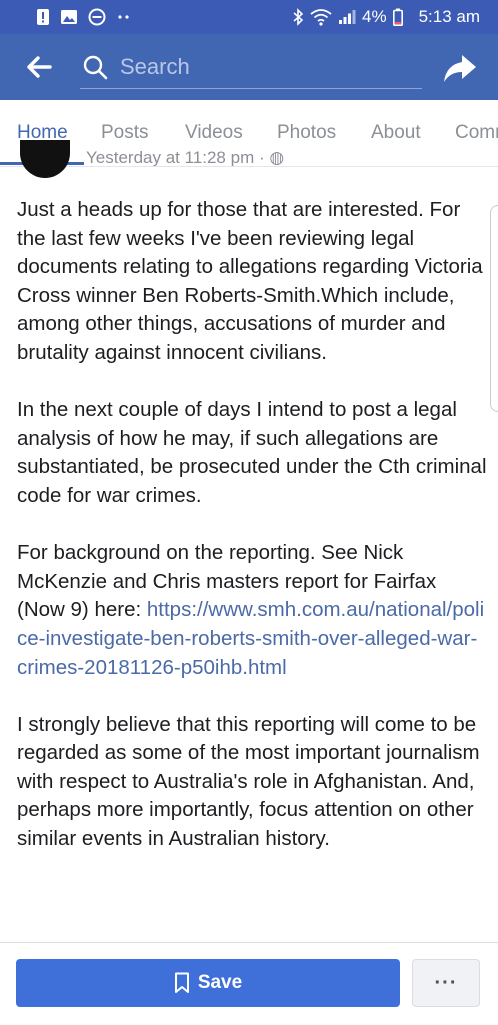  I want to click on status-icons-left, so click(84, 17).